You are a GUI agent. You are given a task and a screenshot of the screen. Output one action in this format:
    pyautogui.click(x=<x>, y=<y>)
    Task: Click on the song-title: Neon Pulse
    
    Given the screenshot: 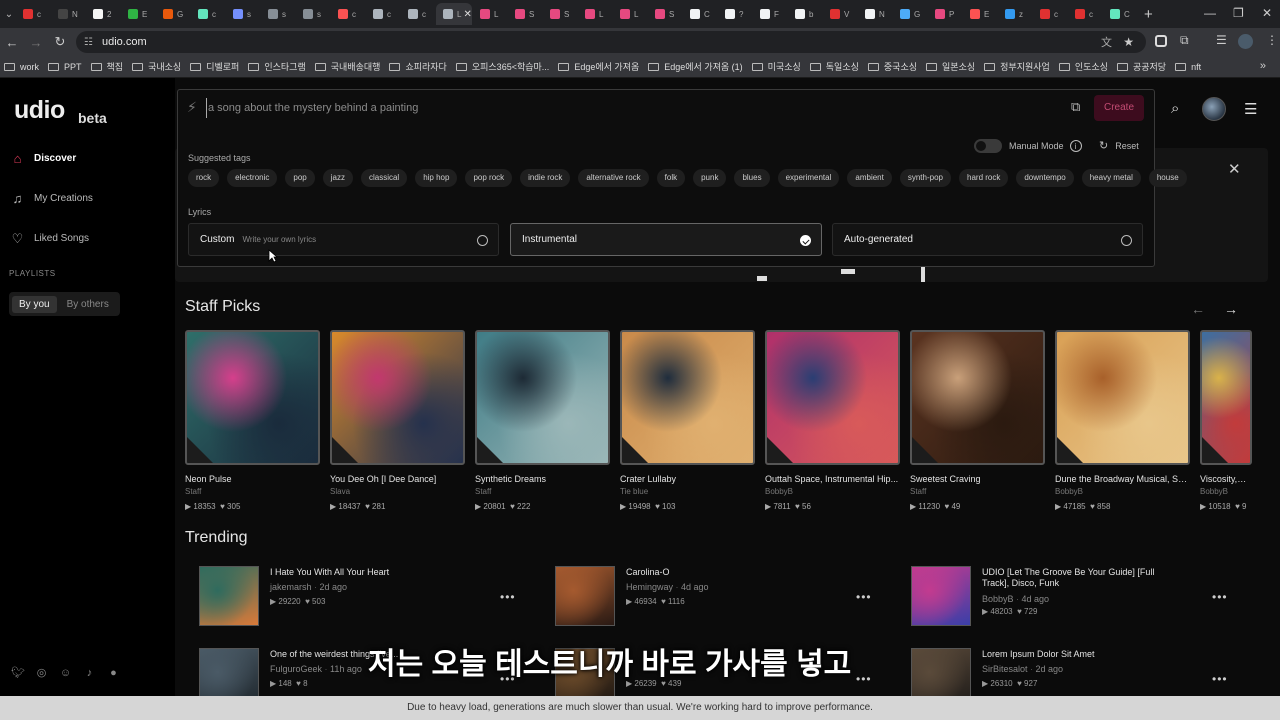 What is the action you would take?
    pyautogui.click(x=252, y=479)
    